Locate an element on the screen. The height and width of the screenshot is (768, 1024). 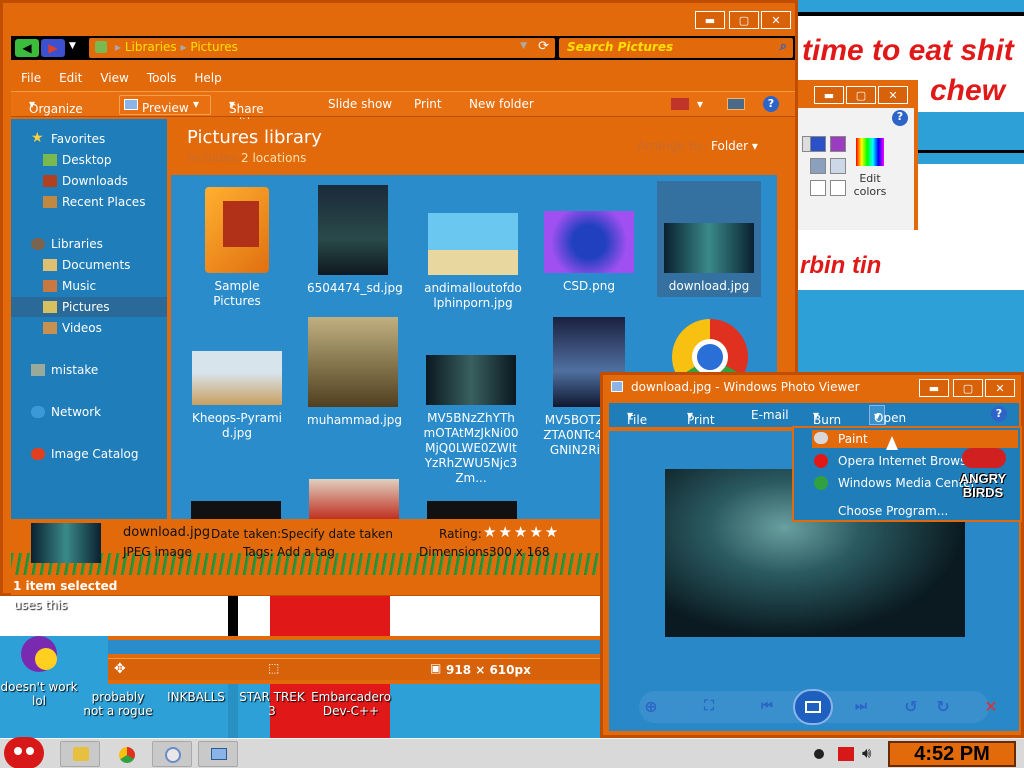
menu-help: Help is located at coordinates (207, 80).